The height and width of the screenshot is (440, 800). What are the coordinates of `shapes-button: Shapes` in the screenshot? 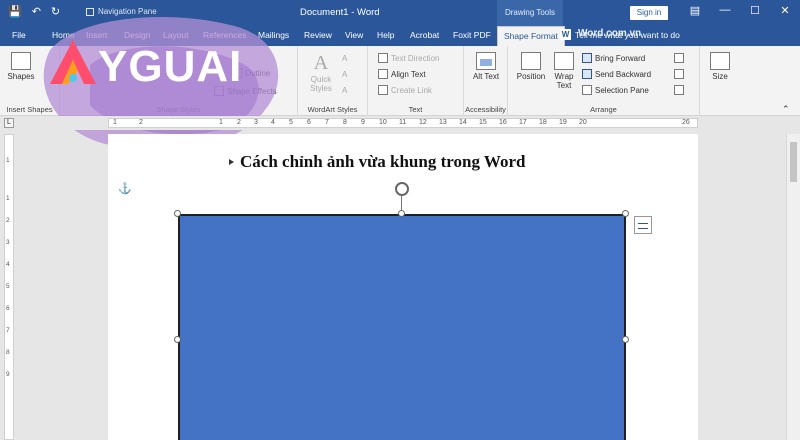 It's located at (21, 66).